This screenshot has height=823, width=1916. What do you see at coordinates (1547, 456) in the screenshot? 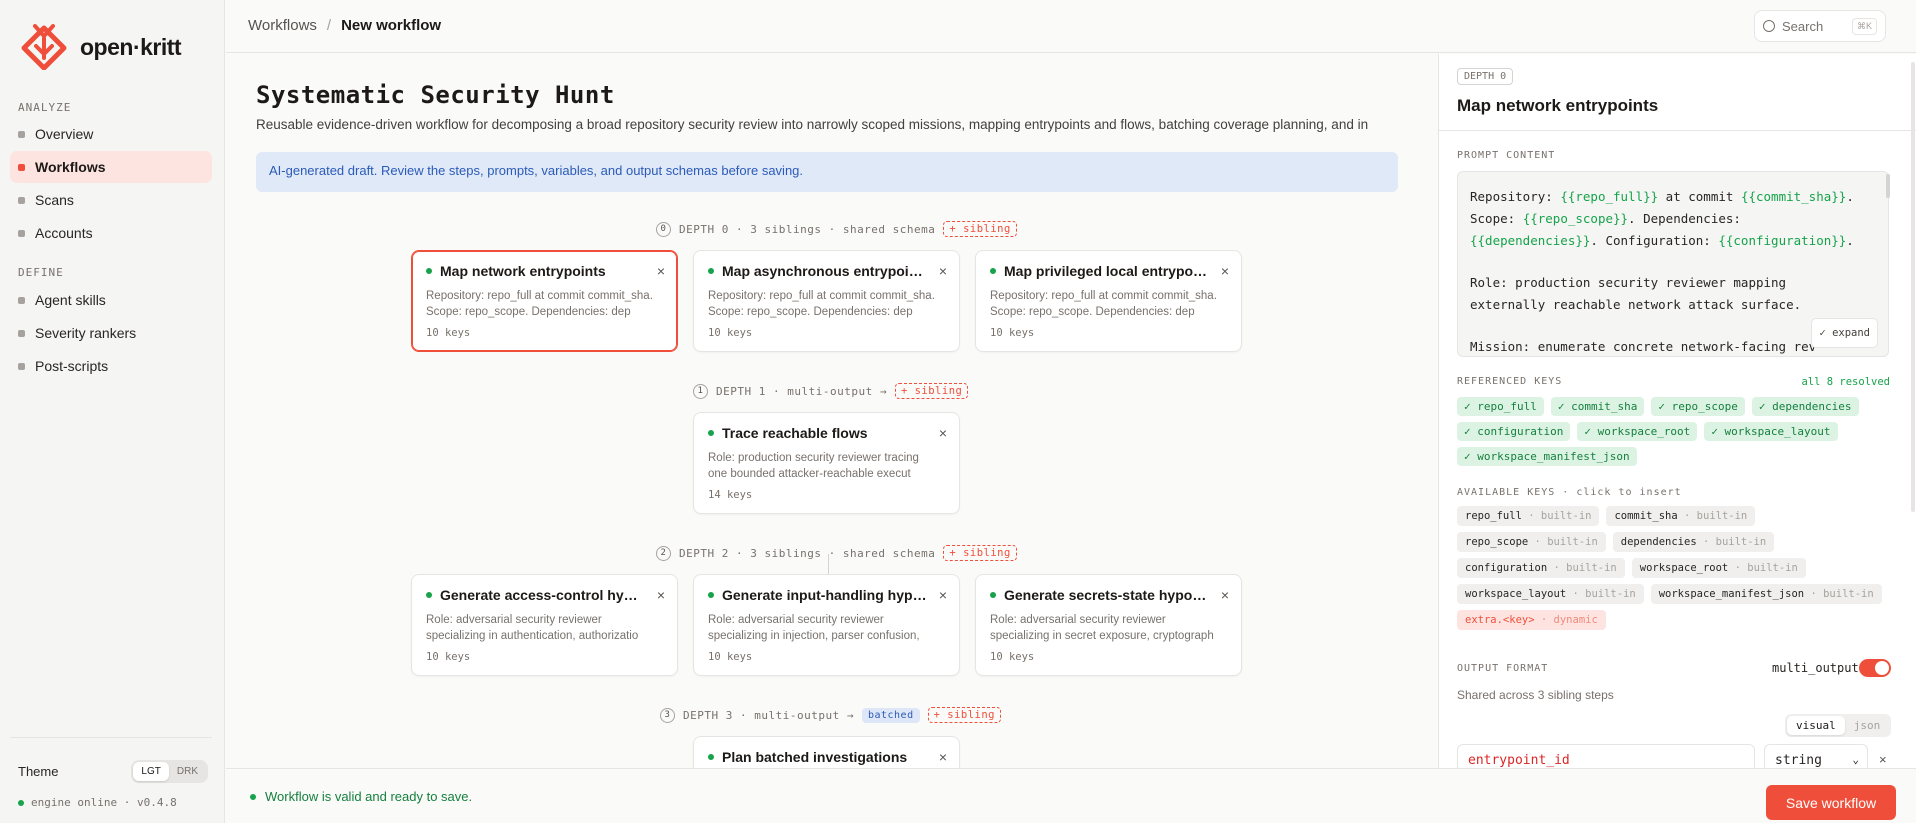
I see `referenced-key-chip: ✓ workspace_manifest_json` at bounding box center [1547, 456].